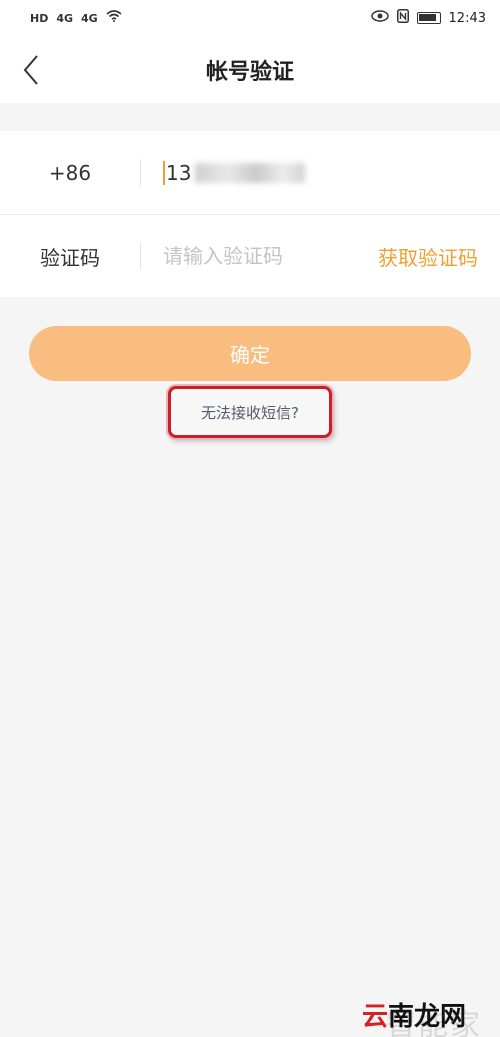 The image size is (500, 1037). Describe the element at coordinates (89, 18) in the screenshot. I see `signal-4g-icon-2: 4G` at that location.